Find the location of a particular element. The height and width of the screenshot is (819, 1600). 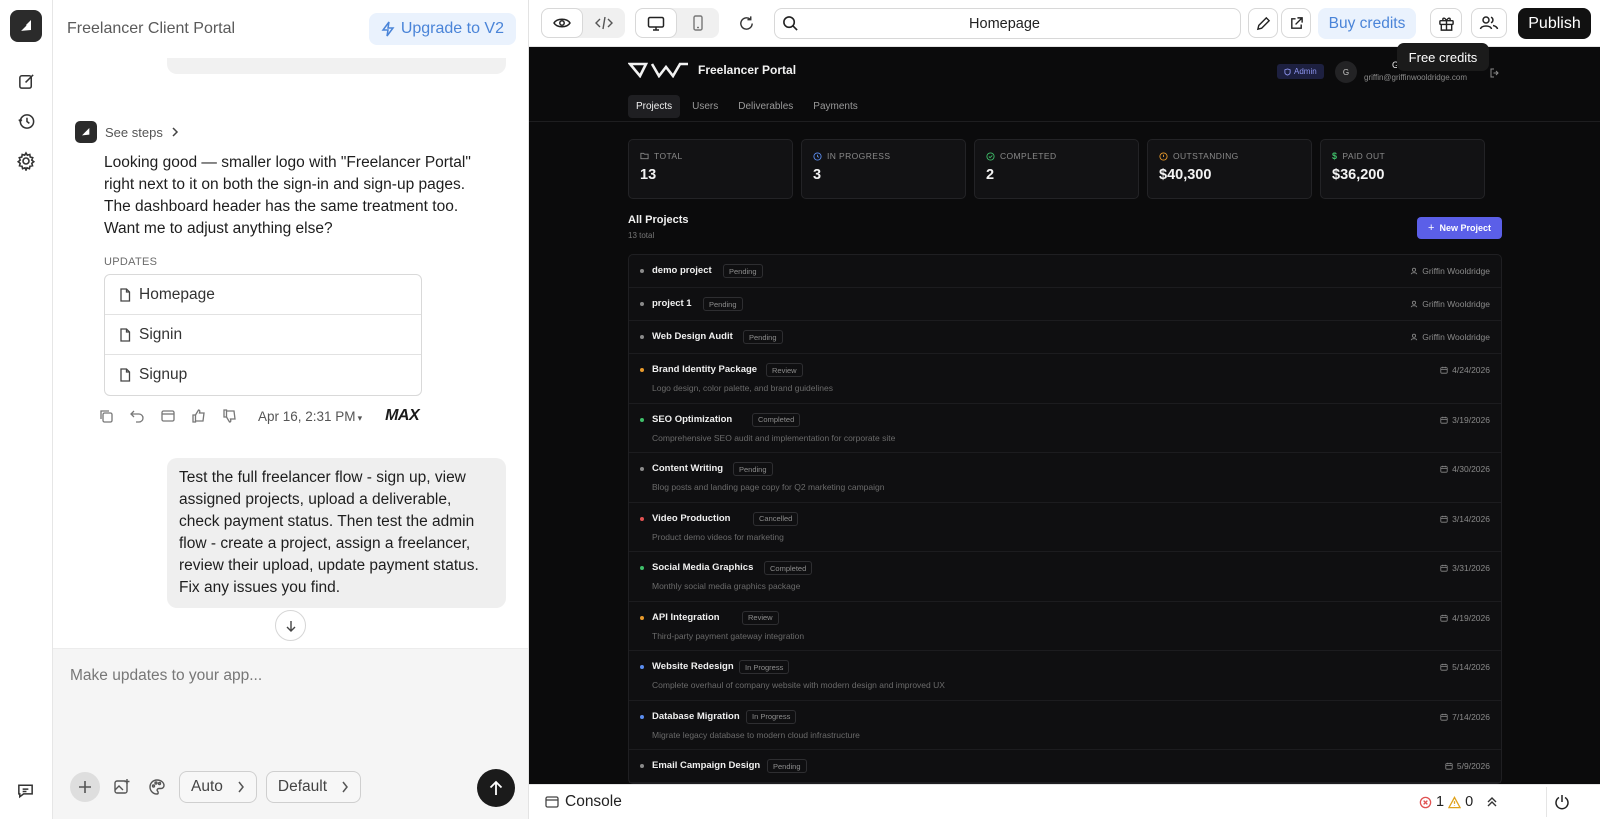

mobile-icon is located at coordinates (698, 23).